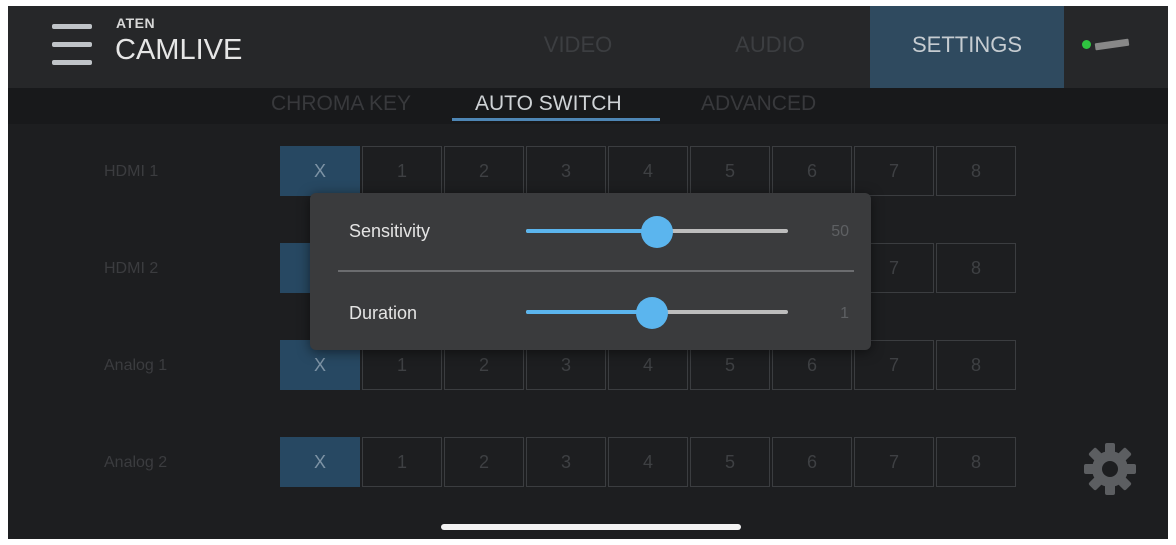 The image size is (1176, 545). What do you see at coordinates (136, 365) in the screenshot?
I see `row-label-analog-1: Analog 1` at bounding box center [136, 365].